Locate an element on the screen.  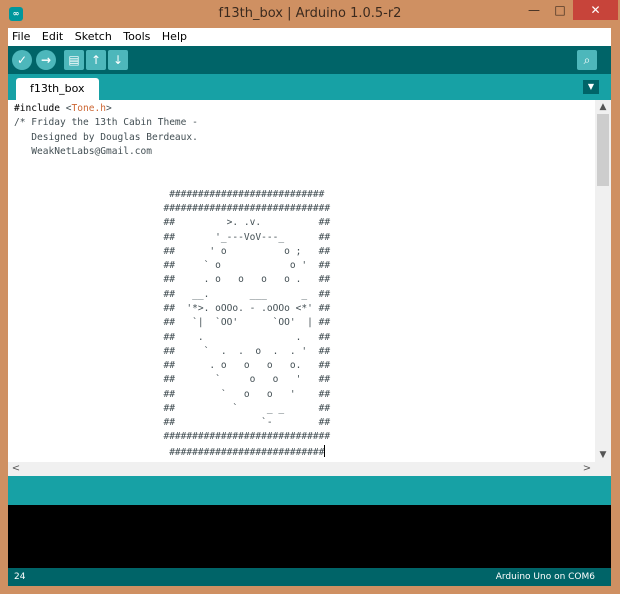
horizontal-scrollbar: < > is located at coordinates (301, 469).